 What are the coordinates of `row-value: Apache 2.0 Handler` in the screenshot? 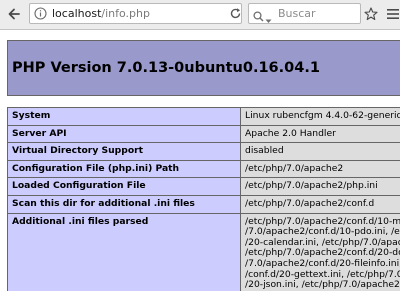 It's located at (320, 134).